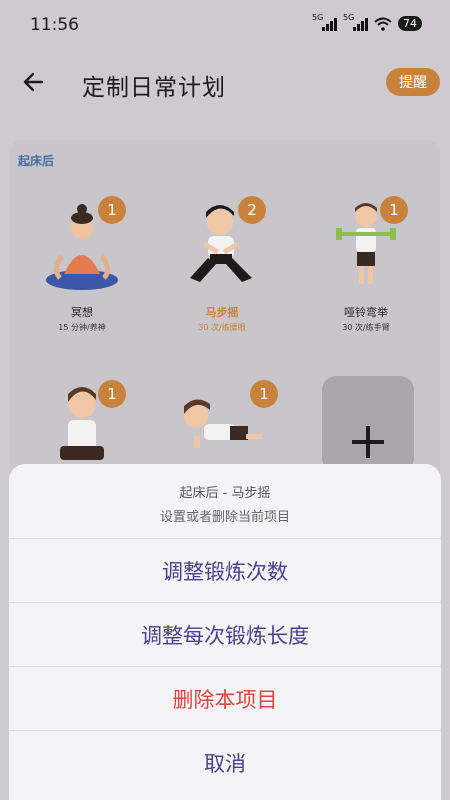 Image resolution: width=450 pixels, height=800 pixels. What do you see at coordinates (413, 82) in the screenshot?
I see `remind-button: 提醒` at bounding box center [413, 82].